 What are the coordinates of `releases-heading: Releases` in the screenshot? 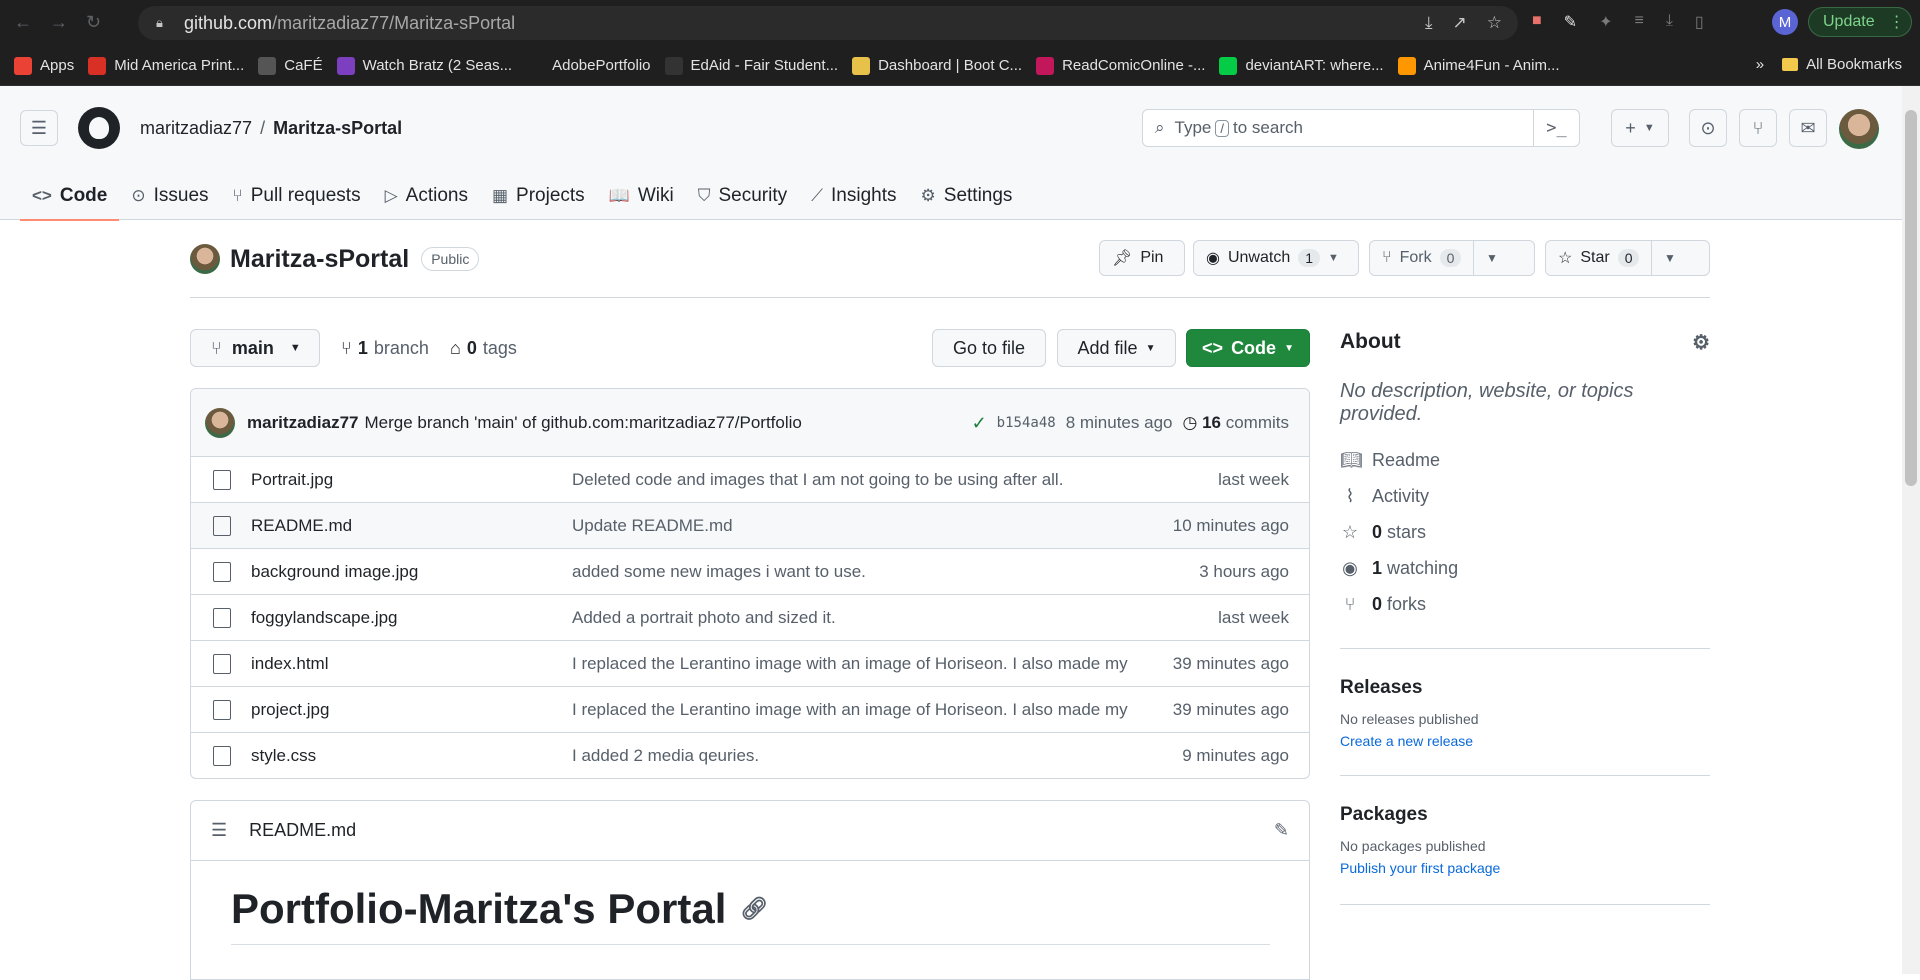 It's located at (1525, 688).